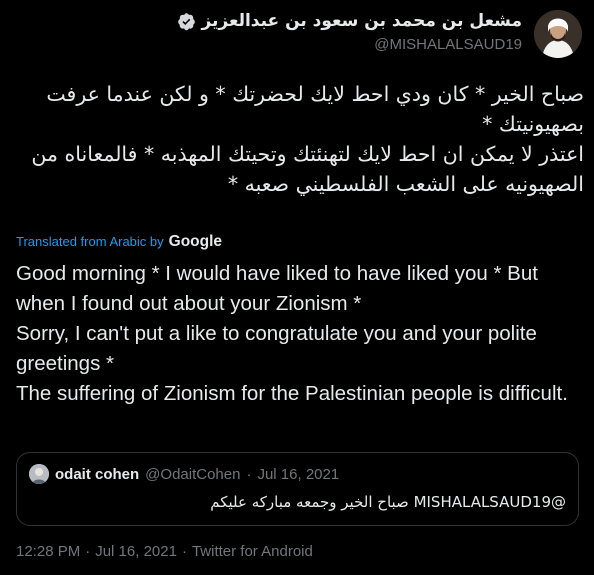  What do you see at coordinates (252, 551) in the screenshot?
I see `tweet-source: Twitter for Android` at bounding box center [252, 551].